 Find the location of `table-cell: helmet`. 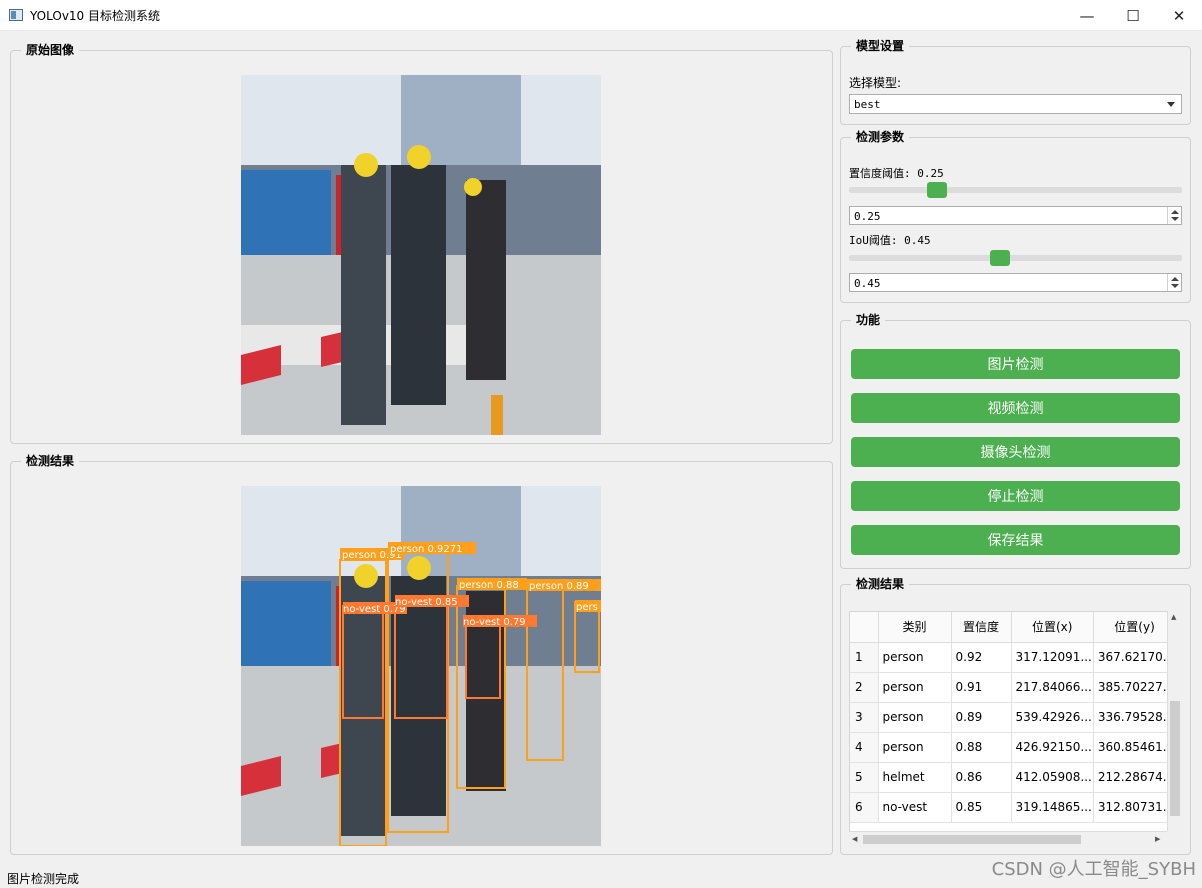

table-cell: helmet is located at coordinates (915, 777).